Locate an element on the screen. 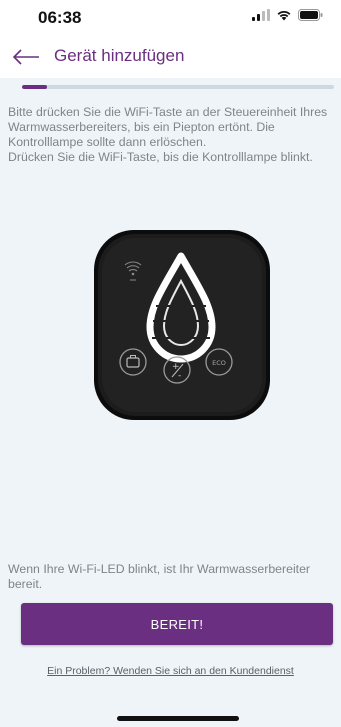 This screenshot has height=727, width=341. status-bar: 06:38 is located at coordinates (170, 18).